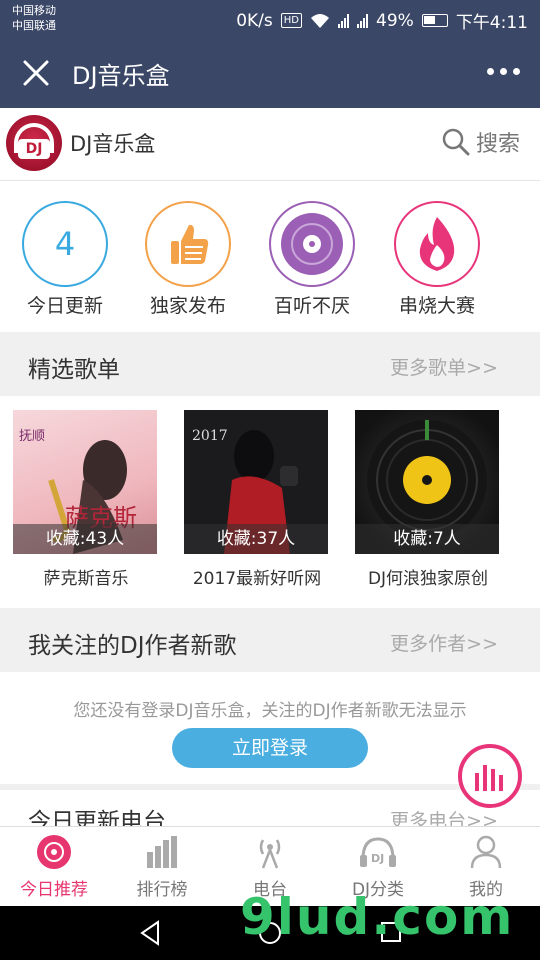  What do you see at coordinates (291, 20) in the screenshot?
I see `hd-badge: HD` at bounding box center [291, 20].